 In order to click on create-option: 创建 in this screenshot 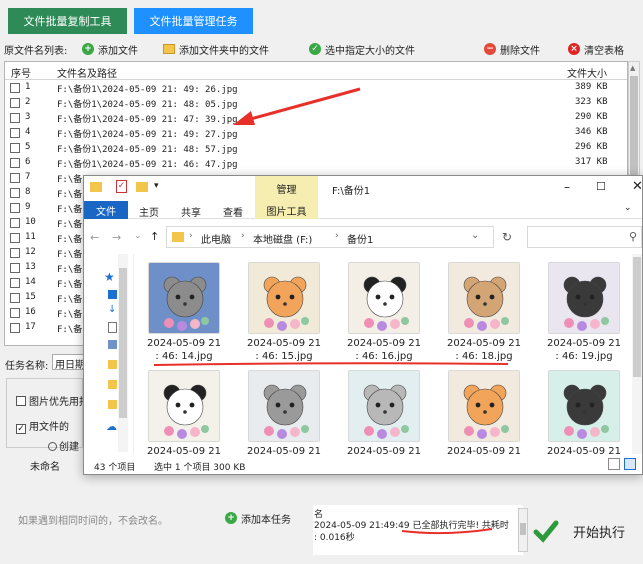, I will do `click(63, 445)`.